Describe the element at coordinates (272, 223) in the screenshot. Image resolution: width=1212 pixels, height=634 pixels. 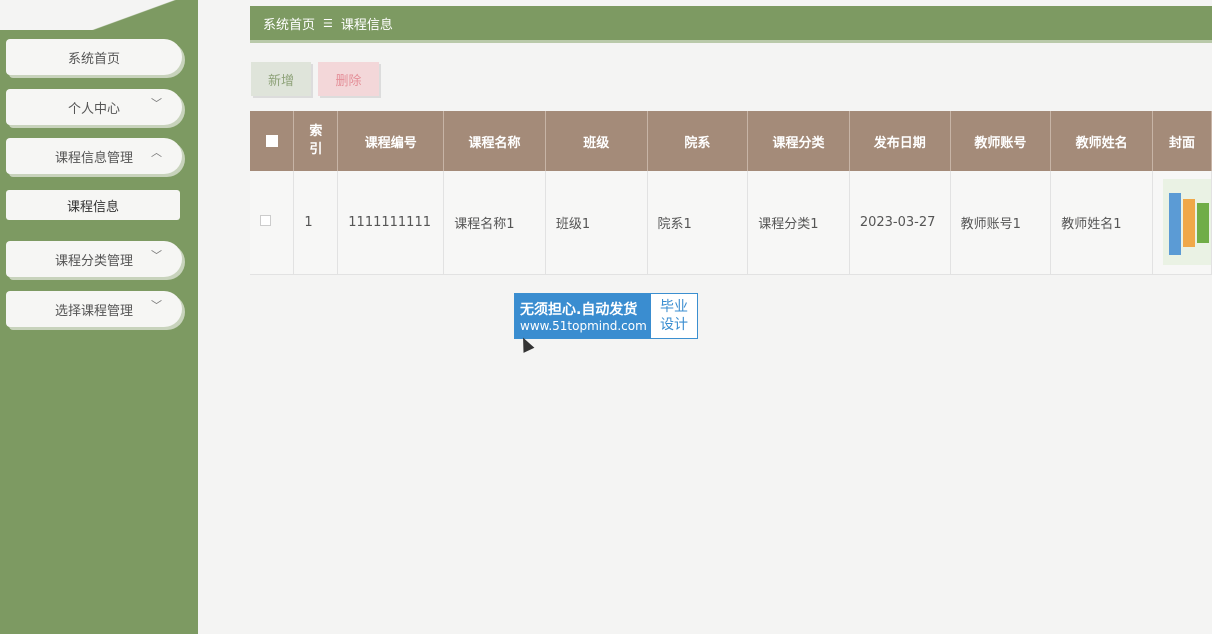
I see `row-select-cell` at that location.